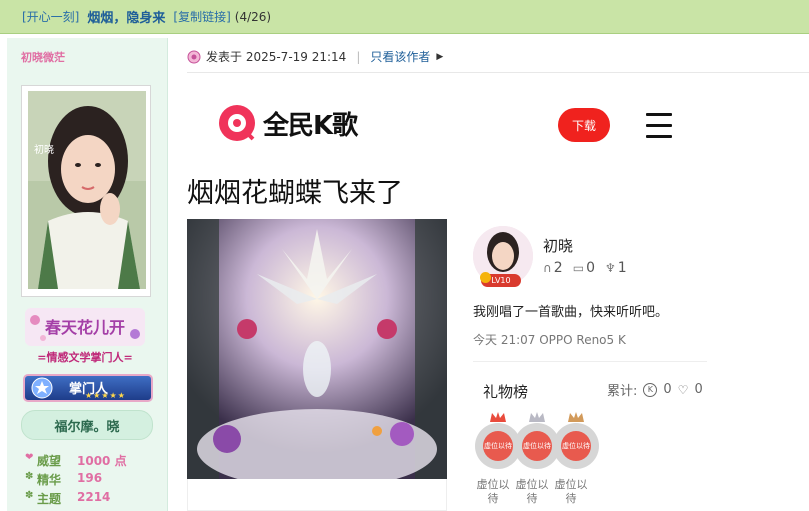  What do you see at coordinates (126, 18) in the screenshot?
I see `thread-title: 烟烟，隐身来` at bounding box center [126, 18].